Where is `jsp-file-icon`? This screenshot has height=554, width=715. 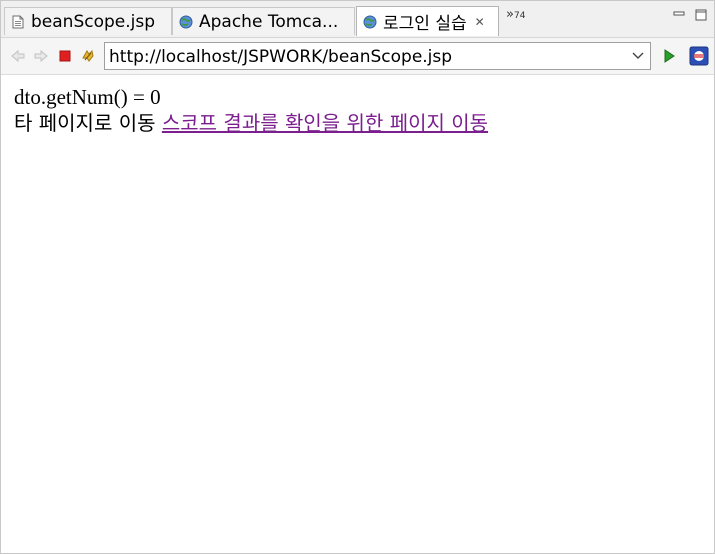
jsp-file-icon is located at coordinates (18, 21).